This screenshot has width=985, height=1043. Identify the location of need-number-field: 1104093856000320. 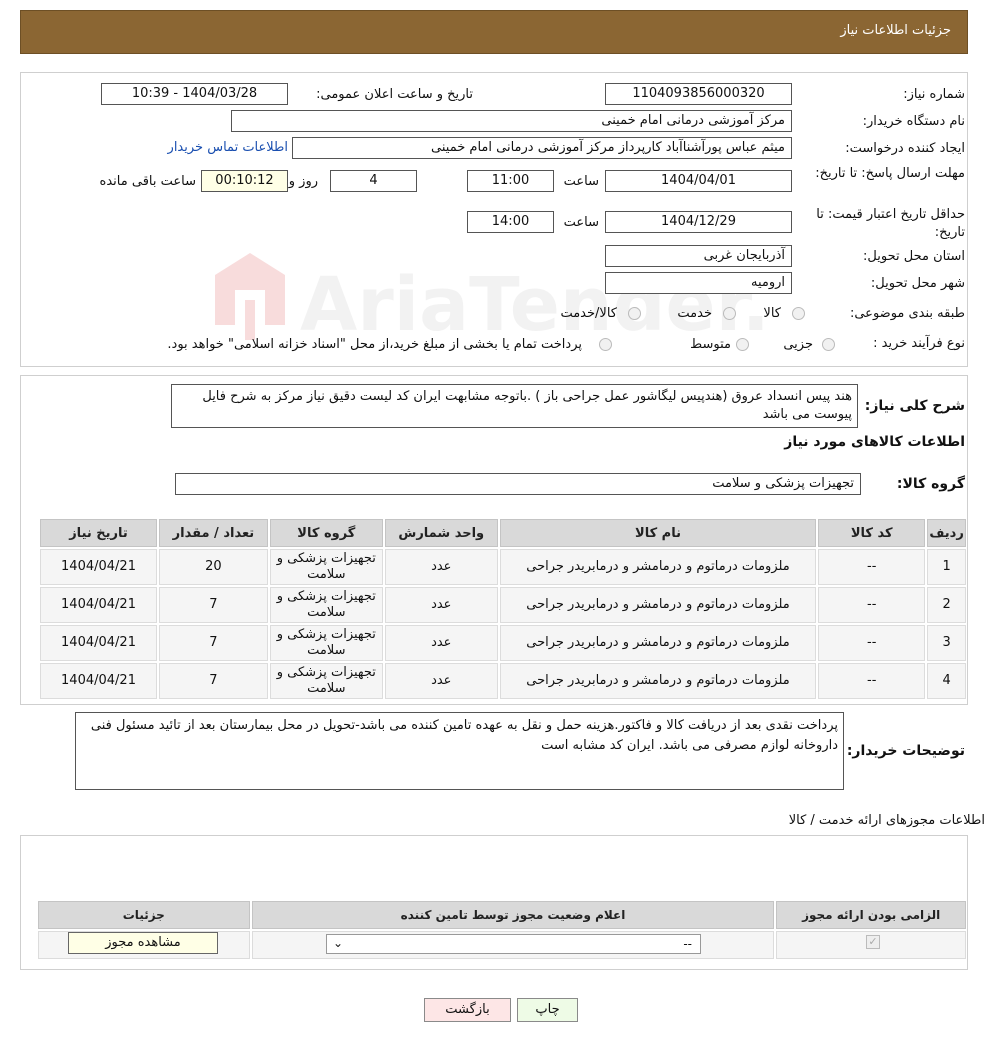
(698, 94).